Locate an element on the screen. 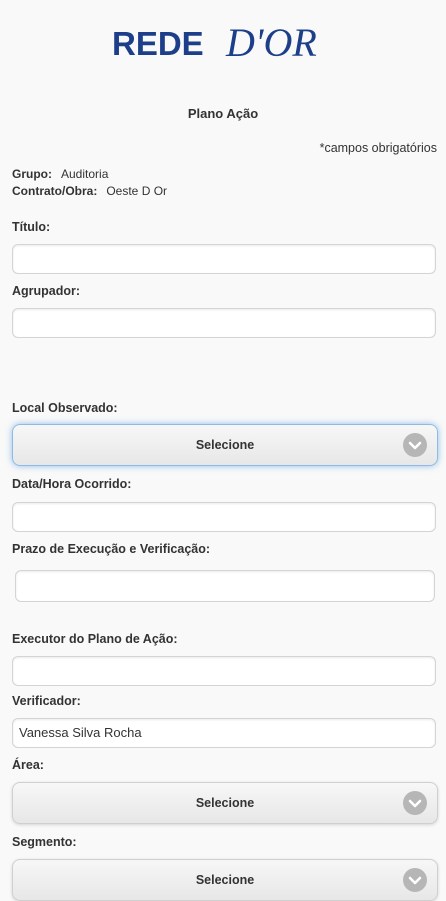 Image resolution: width=446 pixels, height=901 pixels. segmento-label: Segmento: is located at coordinates (44, 842).